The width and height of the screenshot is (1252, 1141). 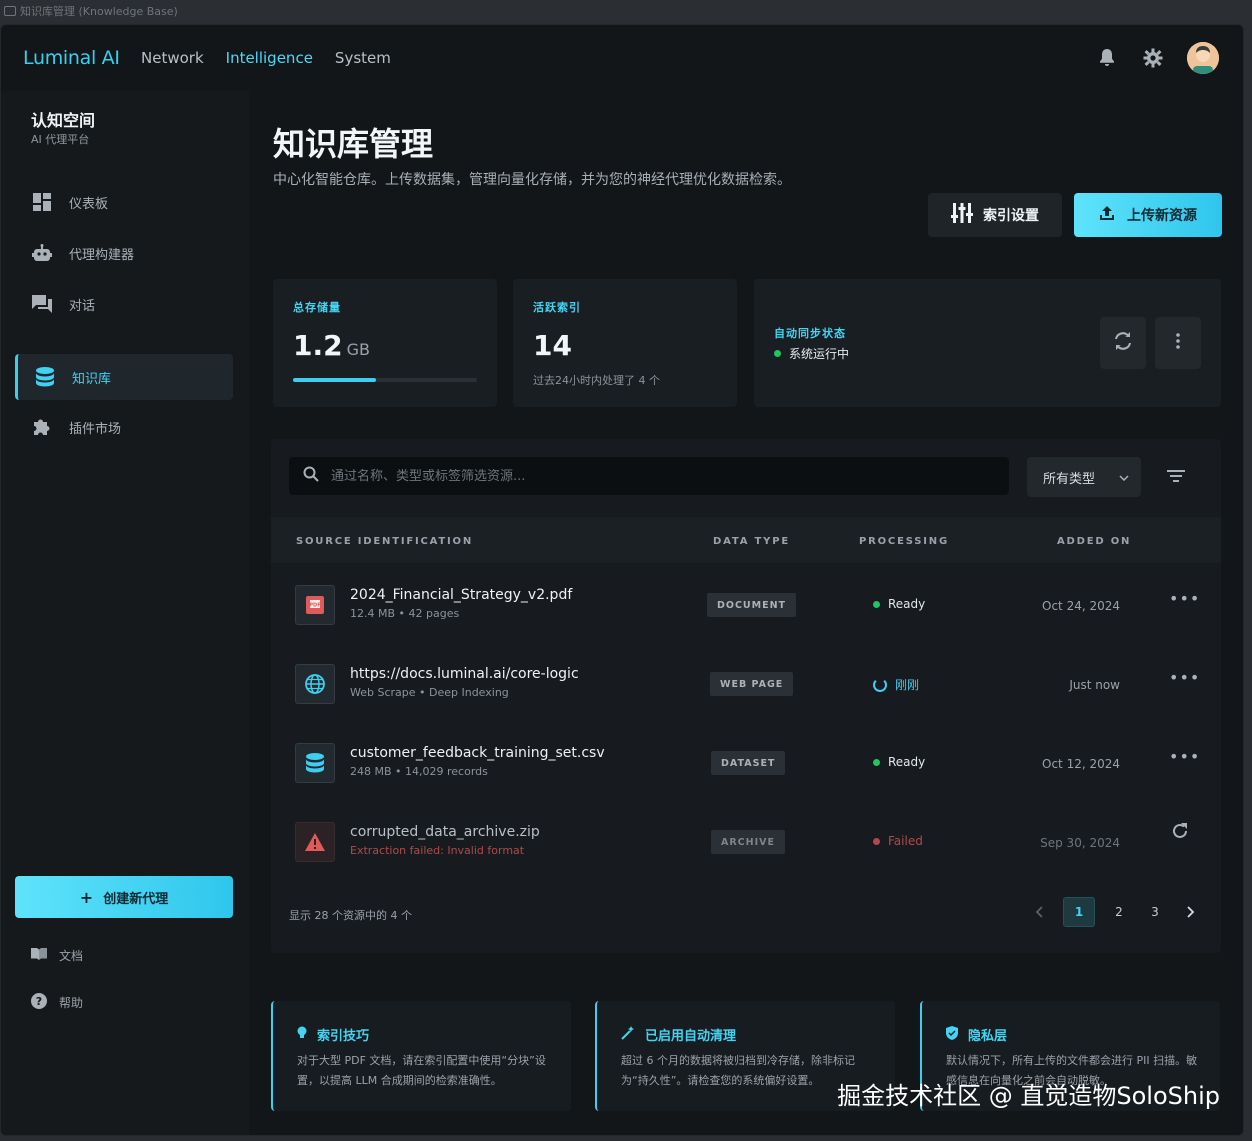 I want to click on top-navbar: Luminal AI Network Intelligence System, so click(x=622, y=58).